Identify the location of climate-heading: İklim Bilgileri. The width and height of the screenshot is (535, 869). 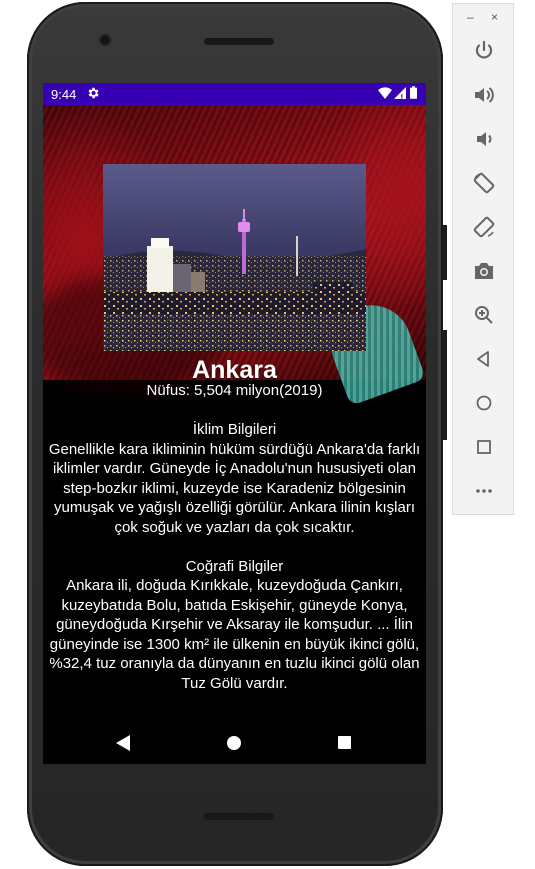
(234, 429).